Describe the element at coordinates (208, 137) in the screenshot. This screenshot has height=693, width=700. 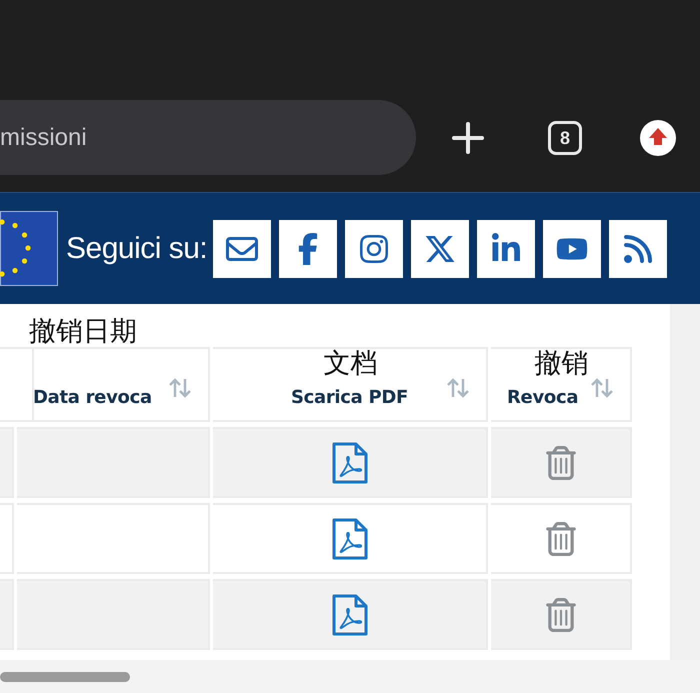
I see `address-bar: missioni` at that location.